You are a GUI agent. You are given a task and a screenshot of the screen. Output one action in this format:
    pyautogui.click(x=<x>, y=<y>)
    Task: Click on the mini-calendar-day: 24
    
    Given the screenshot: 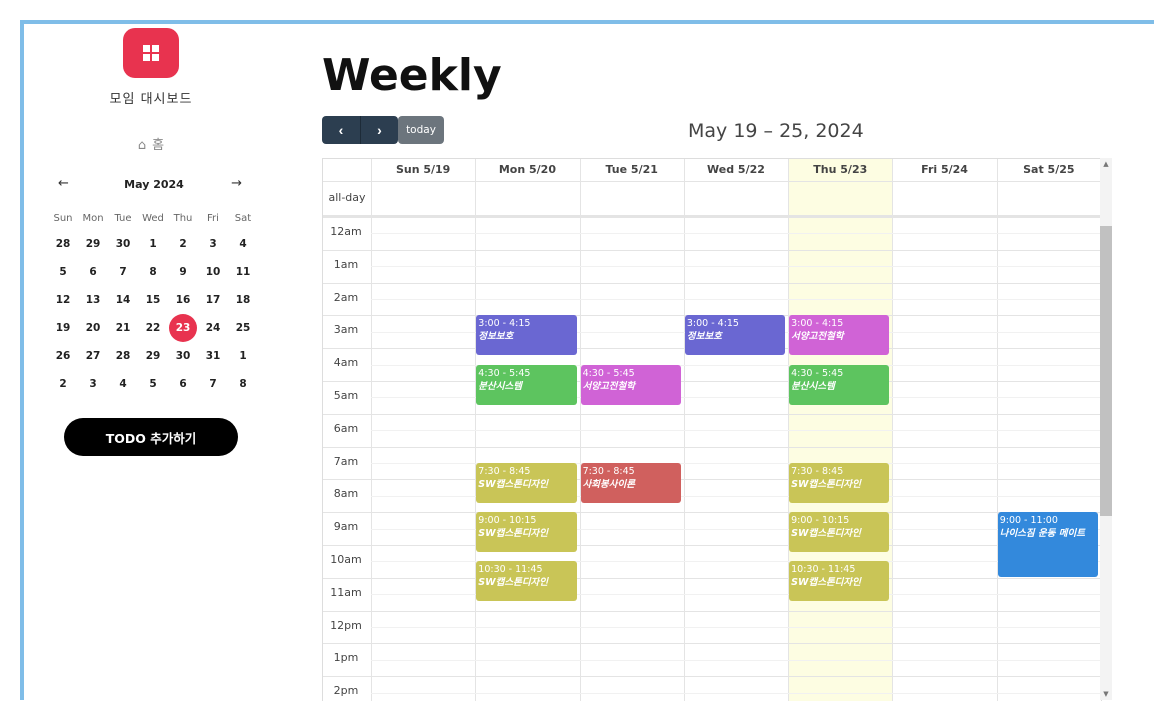 What is the action you would take?
    pyautogui.click(x=213, y=328)
    